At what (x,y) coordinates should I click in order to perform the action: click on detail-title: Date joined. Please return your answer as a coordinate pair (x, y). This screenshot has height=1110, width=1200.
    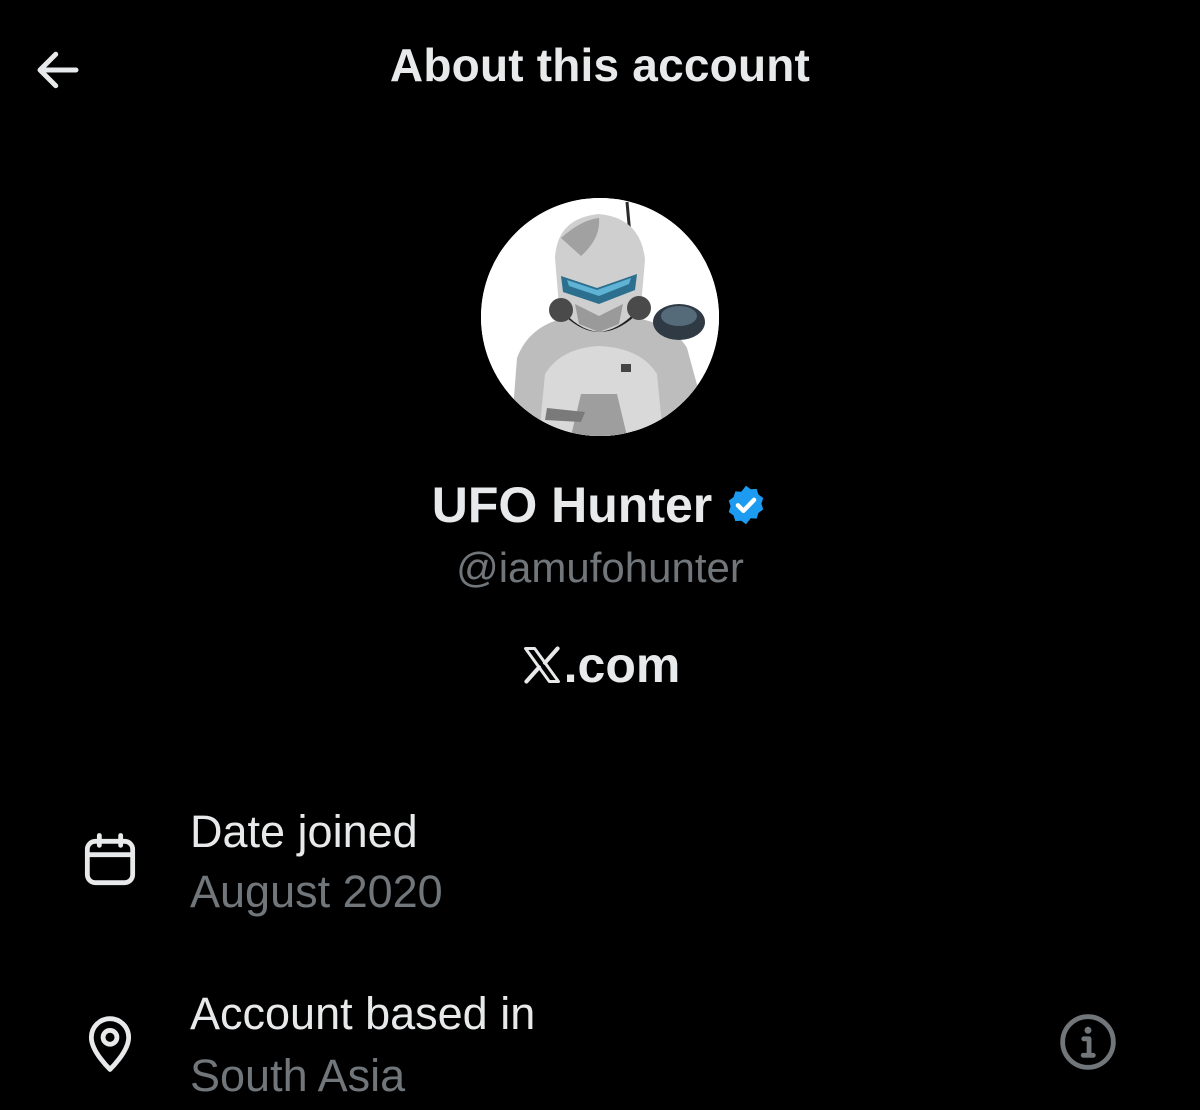
    Looking at the image, I should click on (304, 831).